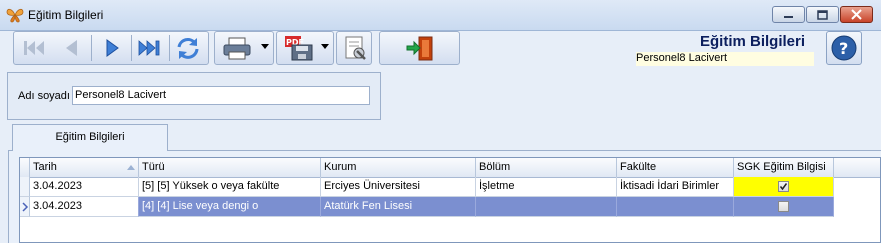  Describe the element at coordinates (325, 46) in the screenshot. I see `export-dropdown-icon` at that location.